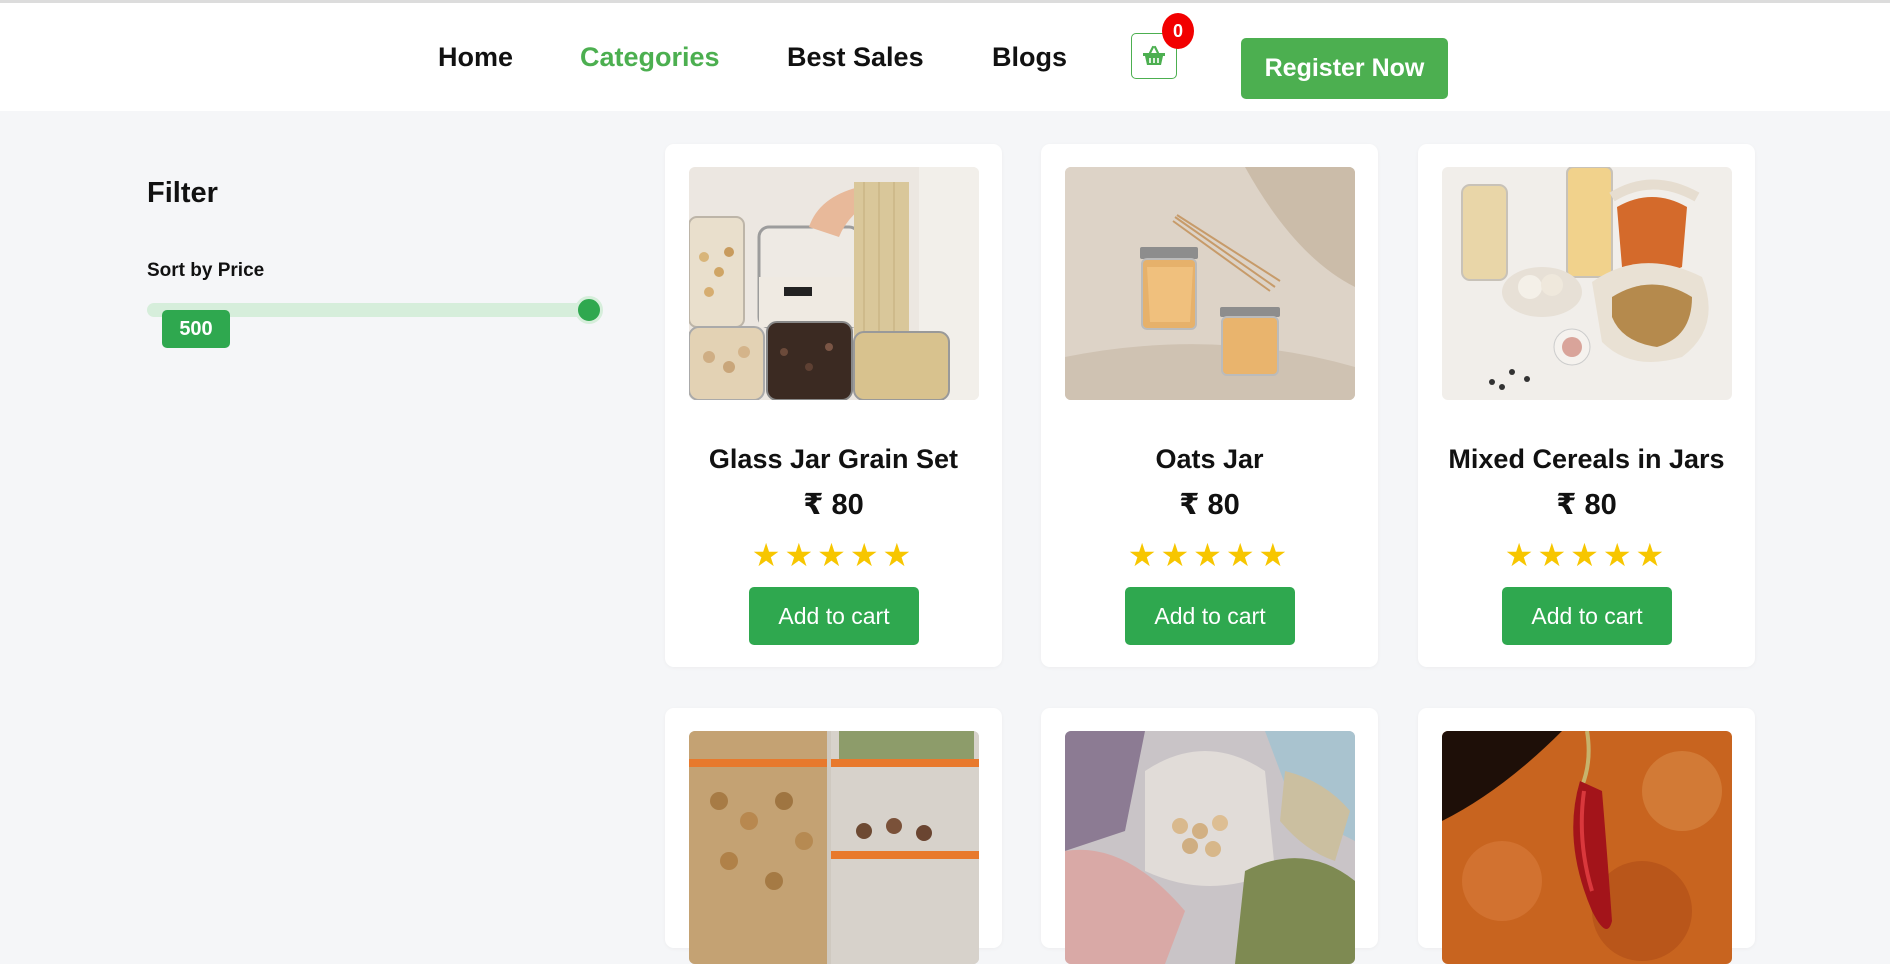  What do you see at coordinates (1154, 55) in the screenshot?
I see `basket-icon` at bounding box center [1154, 55].